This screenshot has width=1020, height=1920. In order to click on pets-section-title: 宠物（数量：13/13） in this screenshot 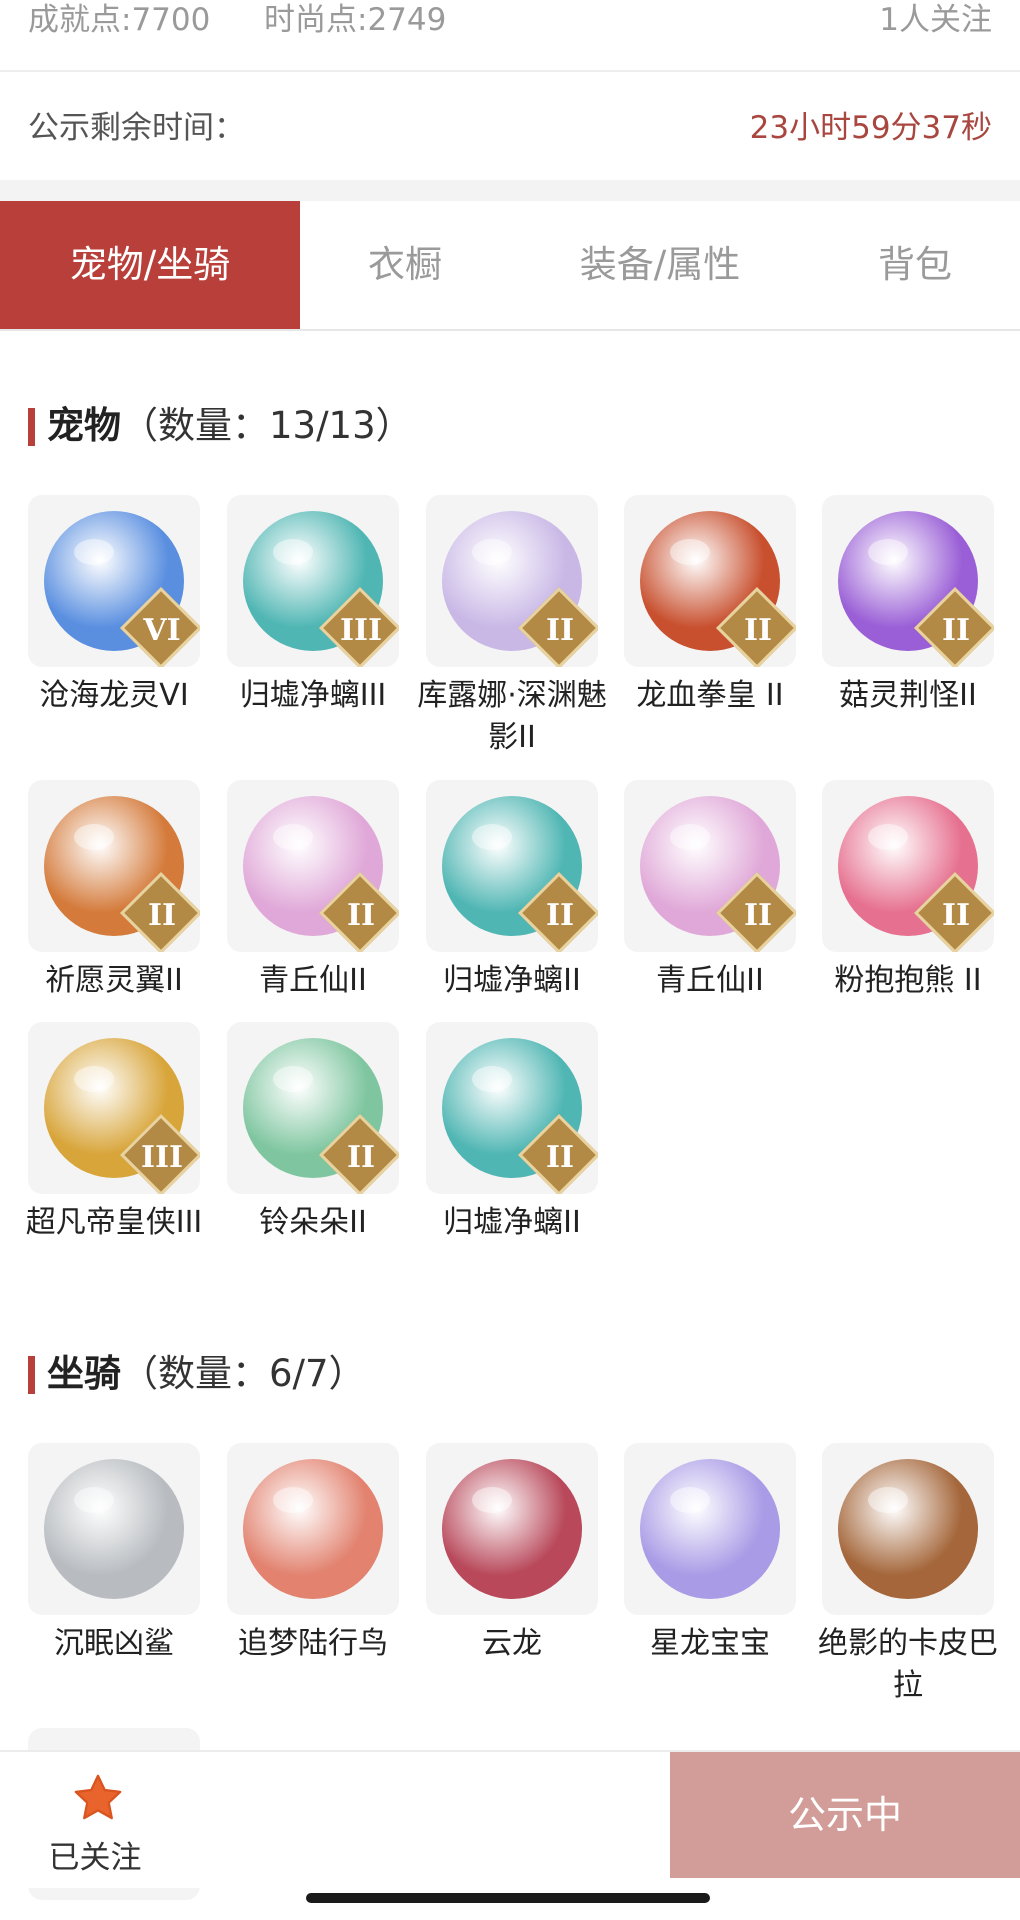, I will do `click(220, 426)`.